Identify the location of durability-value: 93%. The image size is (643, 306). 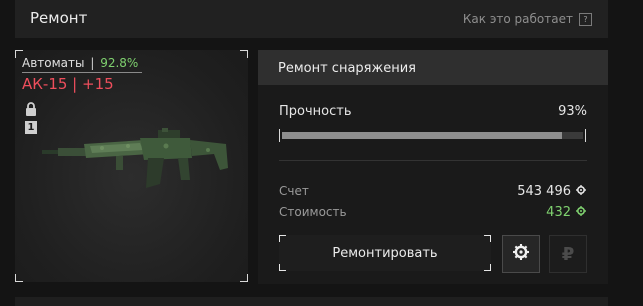
(572, 111).